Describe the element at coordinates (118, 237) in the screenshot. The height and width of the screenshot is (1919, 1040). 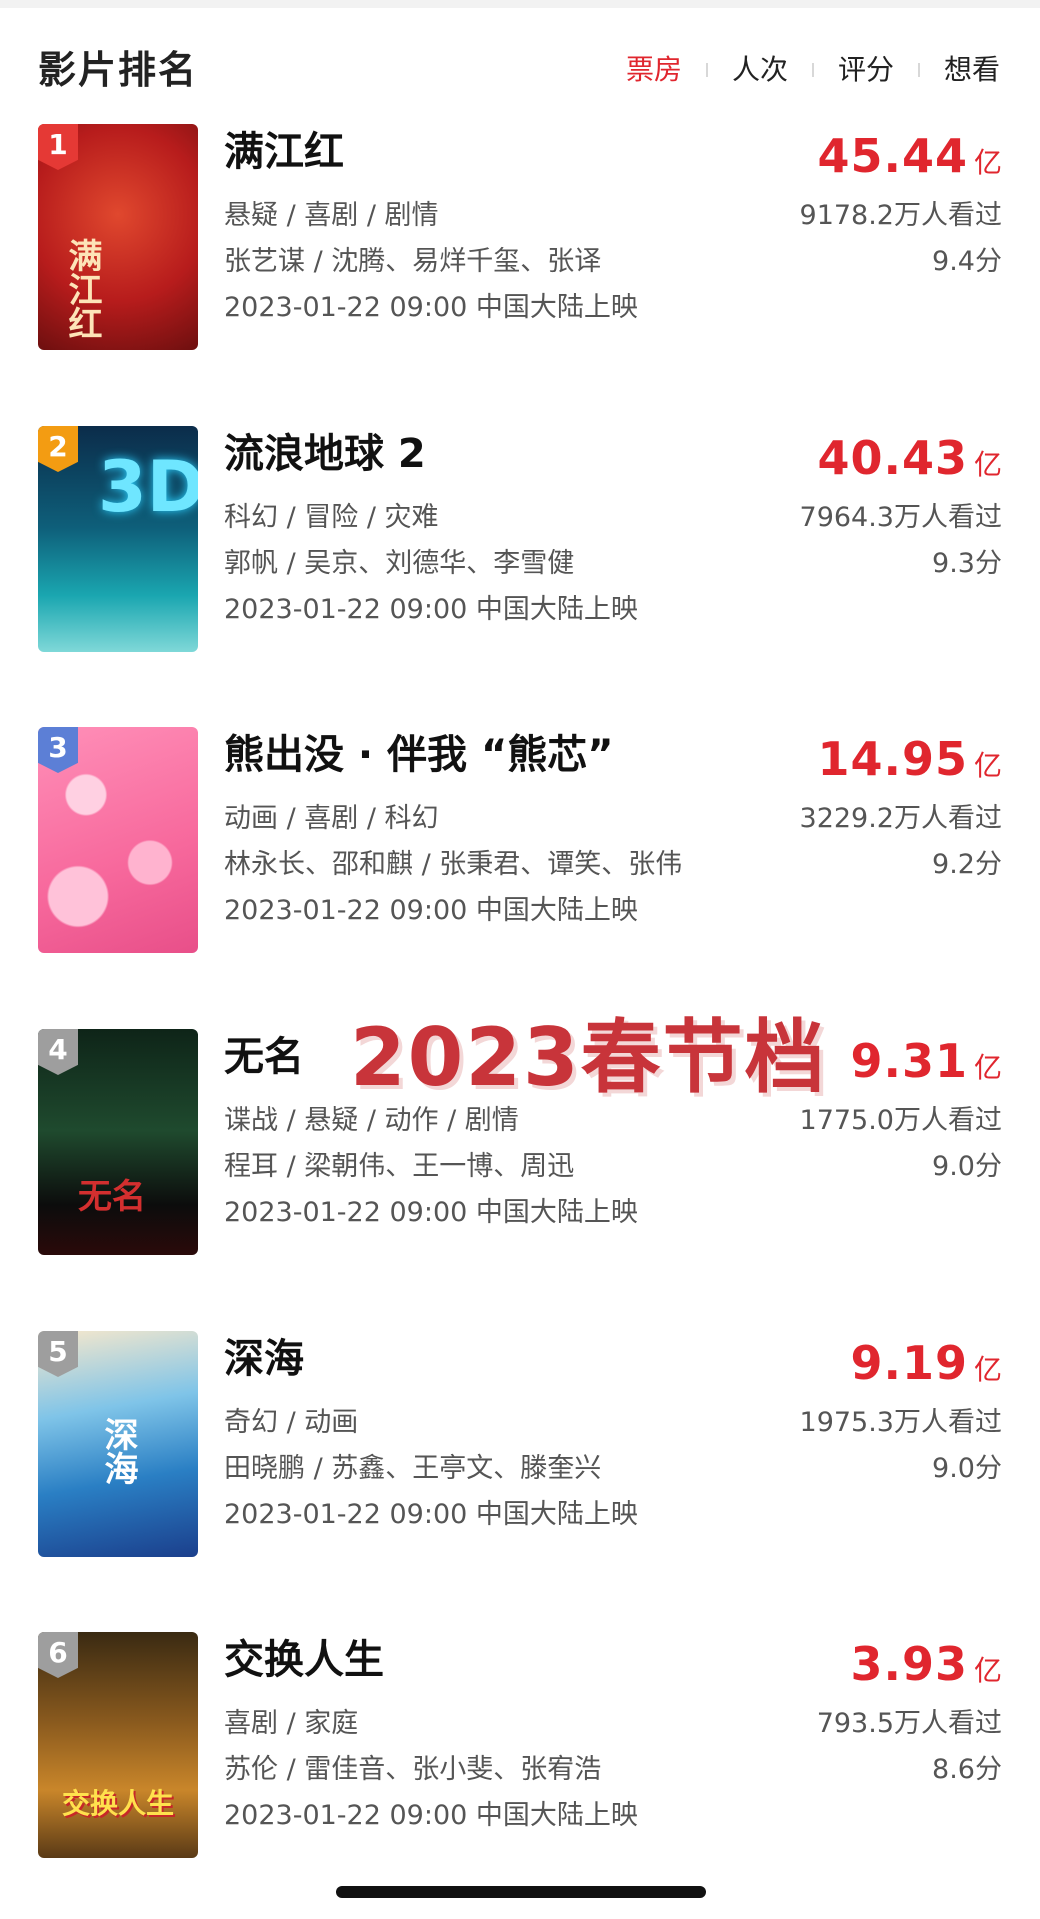
I see `movie-poster: 满江红 1` at that location.